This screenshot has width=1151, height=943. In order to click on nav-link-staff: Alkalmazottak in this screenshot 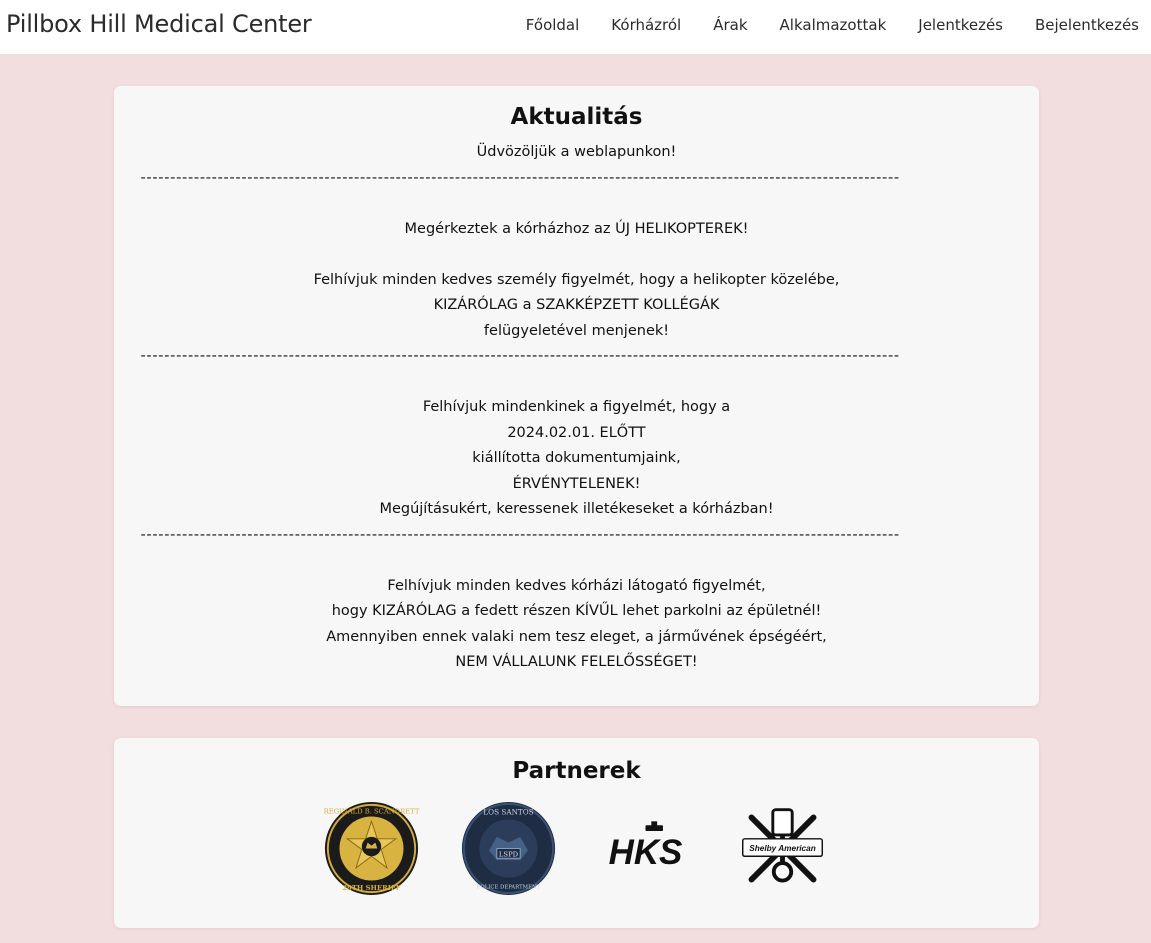, I will do `click(833, 25)`.